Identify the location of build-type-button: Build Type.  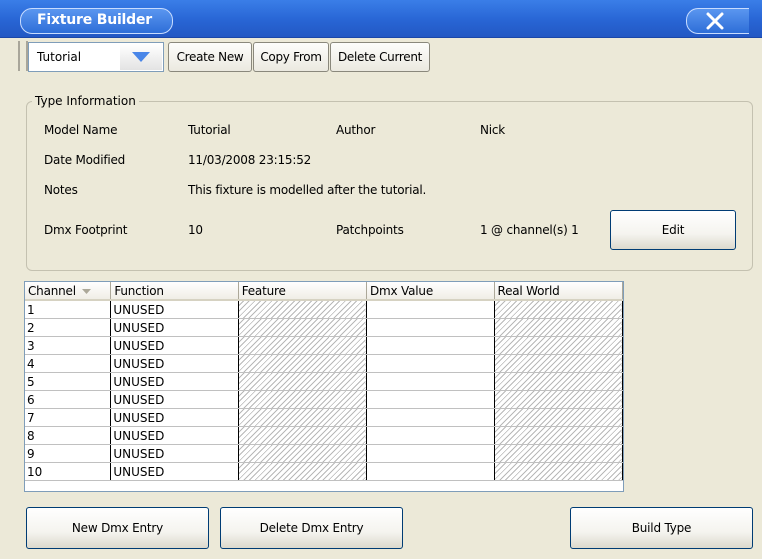
(661, 528).